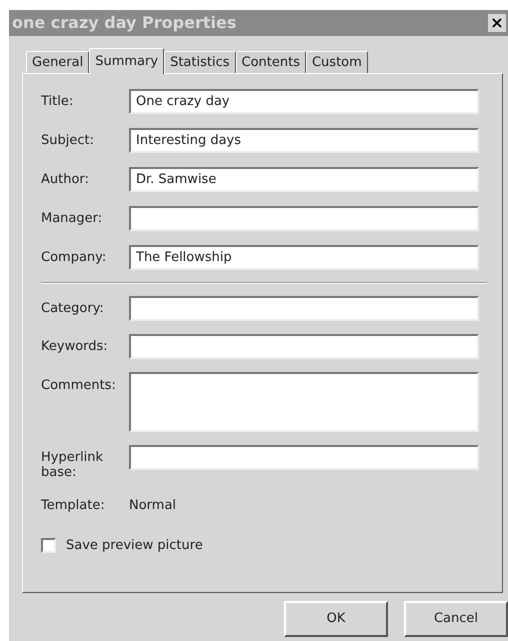 This screenshot has width=508, height=641. What do you see at coordinates (337, 62) in the screenshot?
I see `tab: Custom` at bounding box center [337, 62].